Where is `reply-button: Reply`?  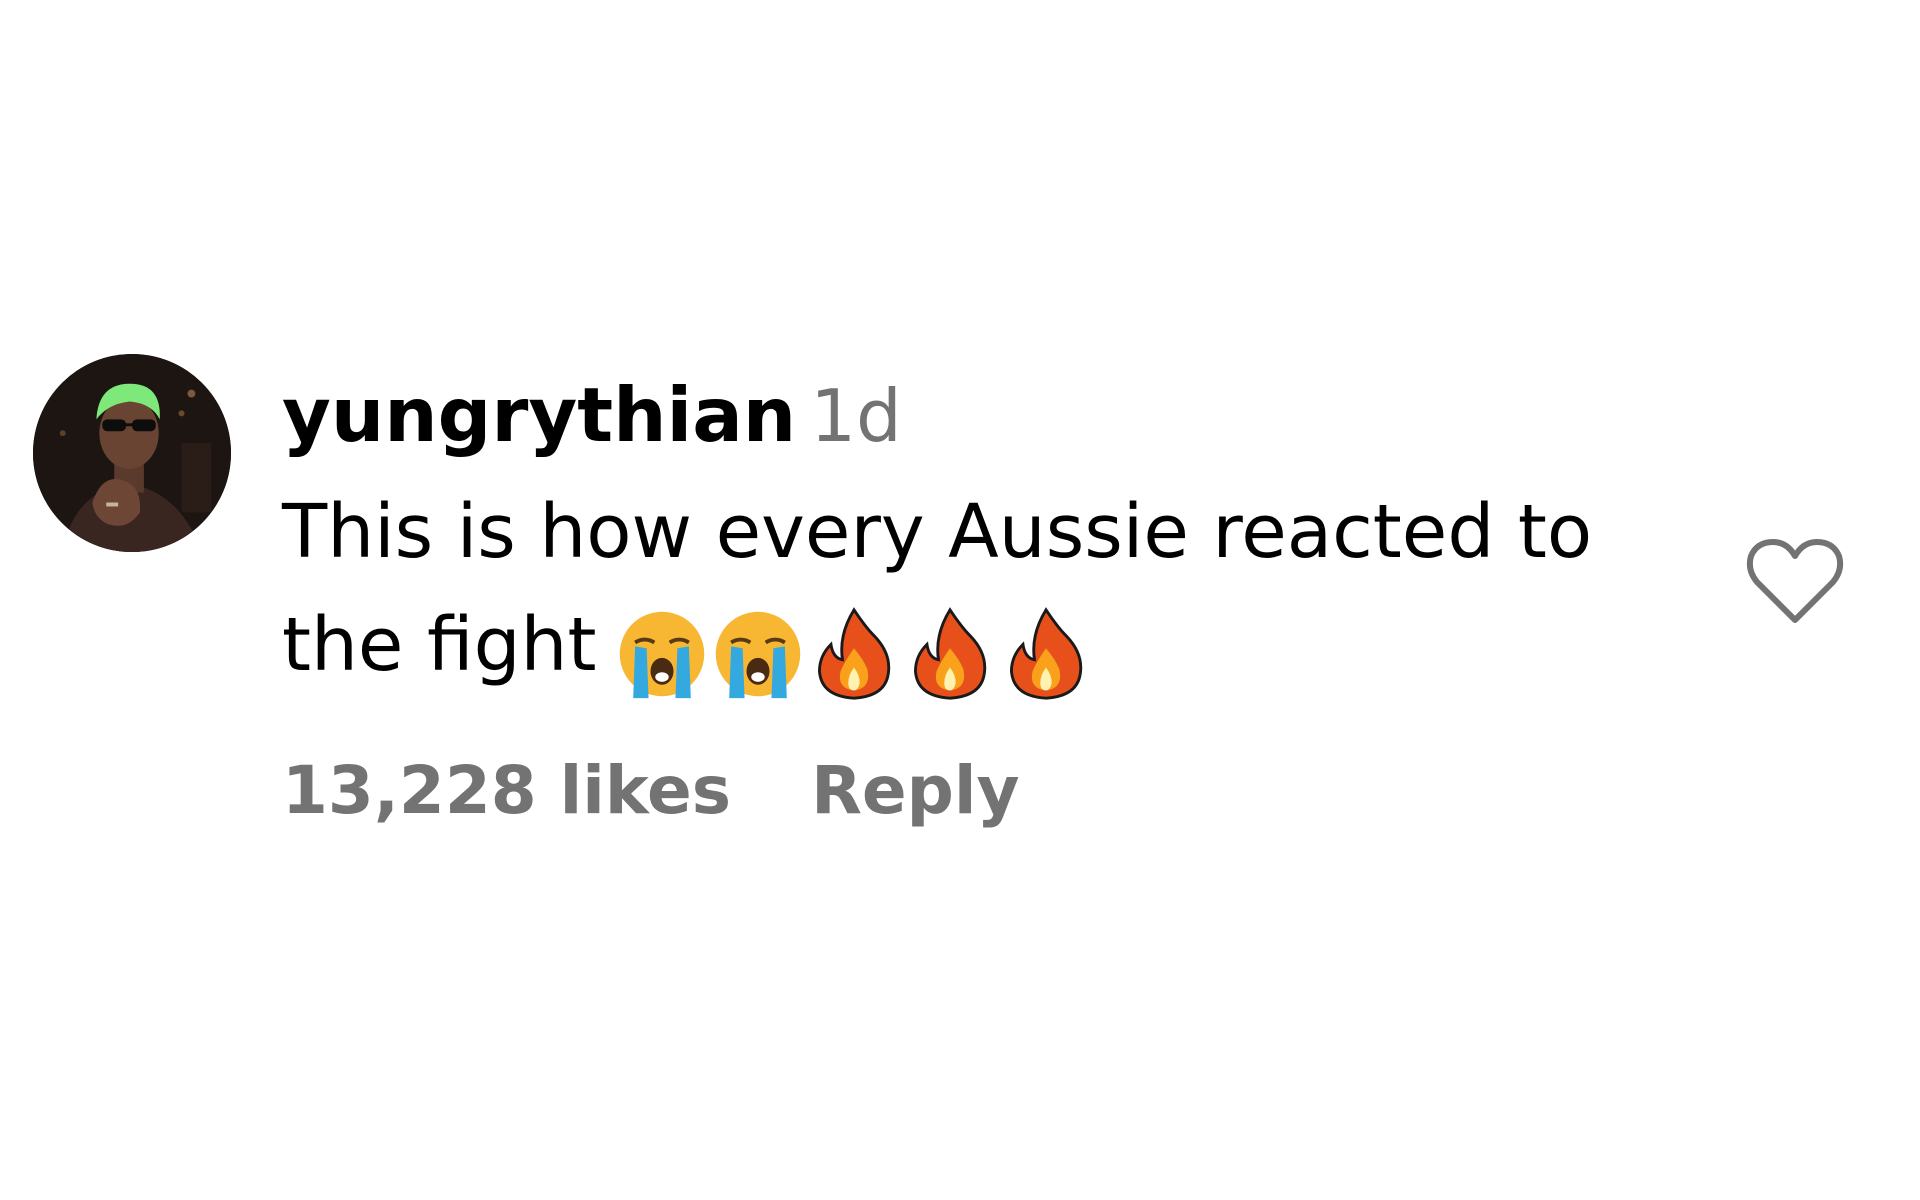
reply-button: Reply is located at coordinates (915, 790).